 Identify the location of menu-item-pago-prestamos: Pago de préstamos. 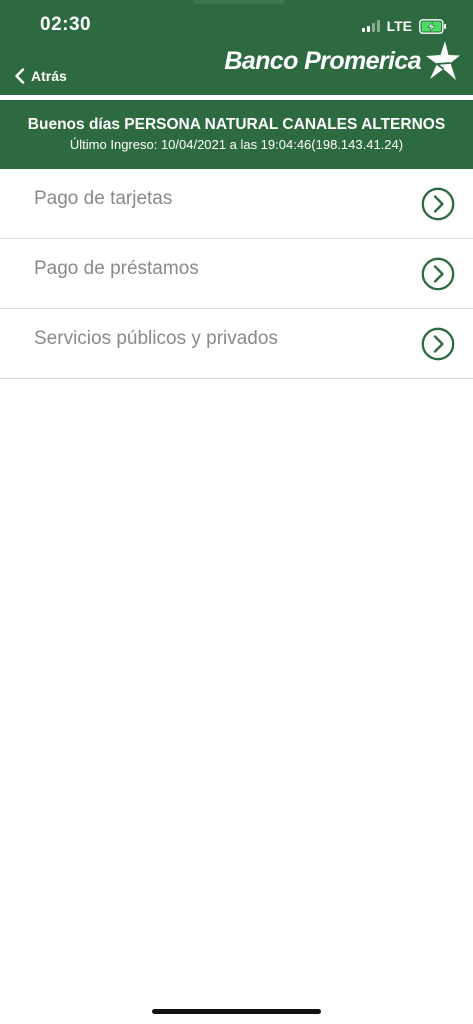
(236, 274).